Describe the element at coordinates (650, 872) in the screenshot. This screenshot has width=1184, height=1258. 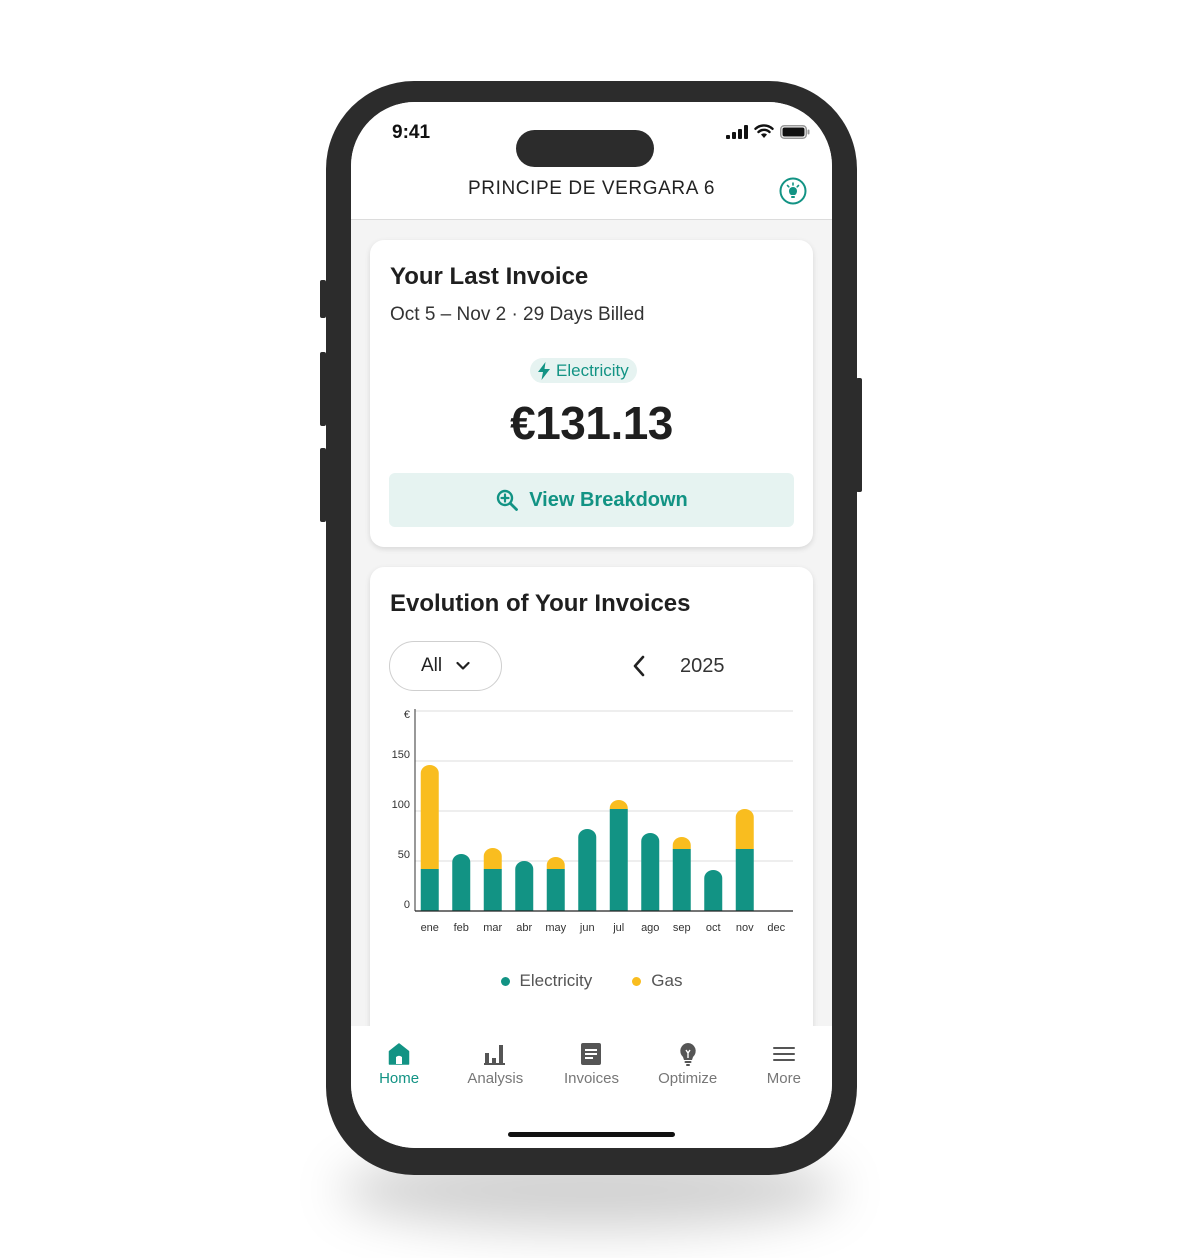
I see `bar-electricity-ago` at that location.